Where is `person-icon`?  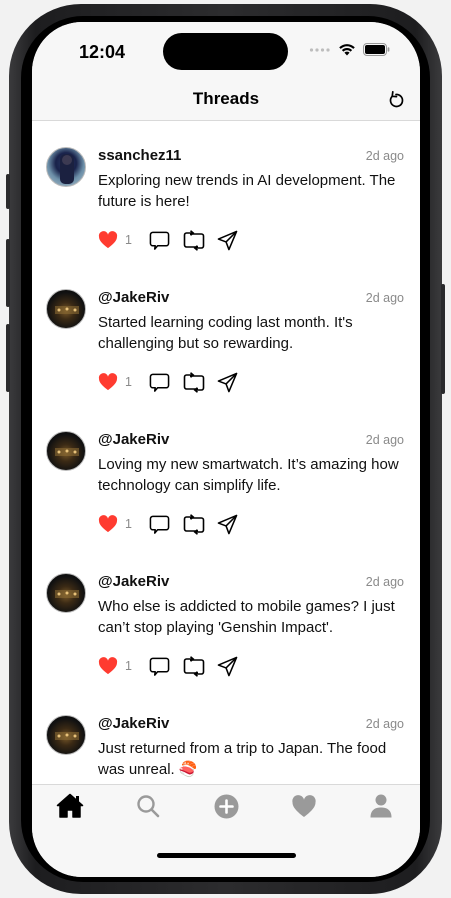 person-icon is located at coordinates (381, 806).